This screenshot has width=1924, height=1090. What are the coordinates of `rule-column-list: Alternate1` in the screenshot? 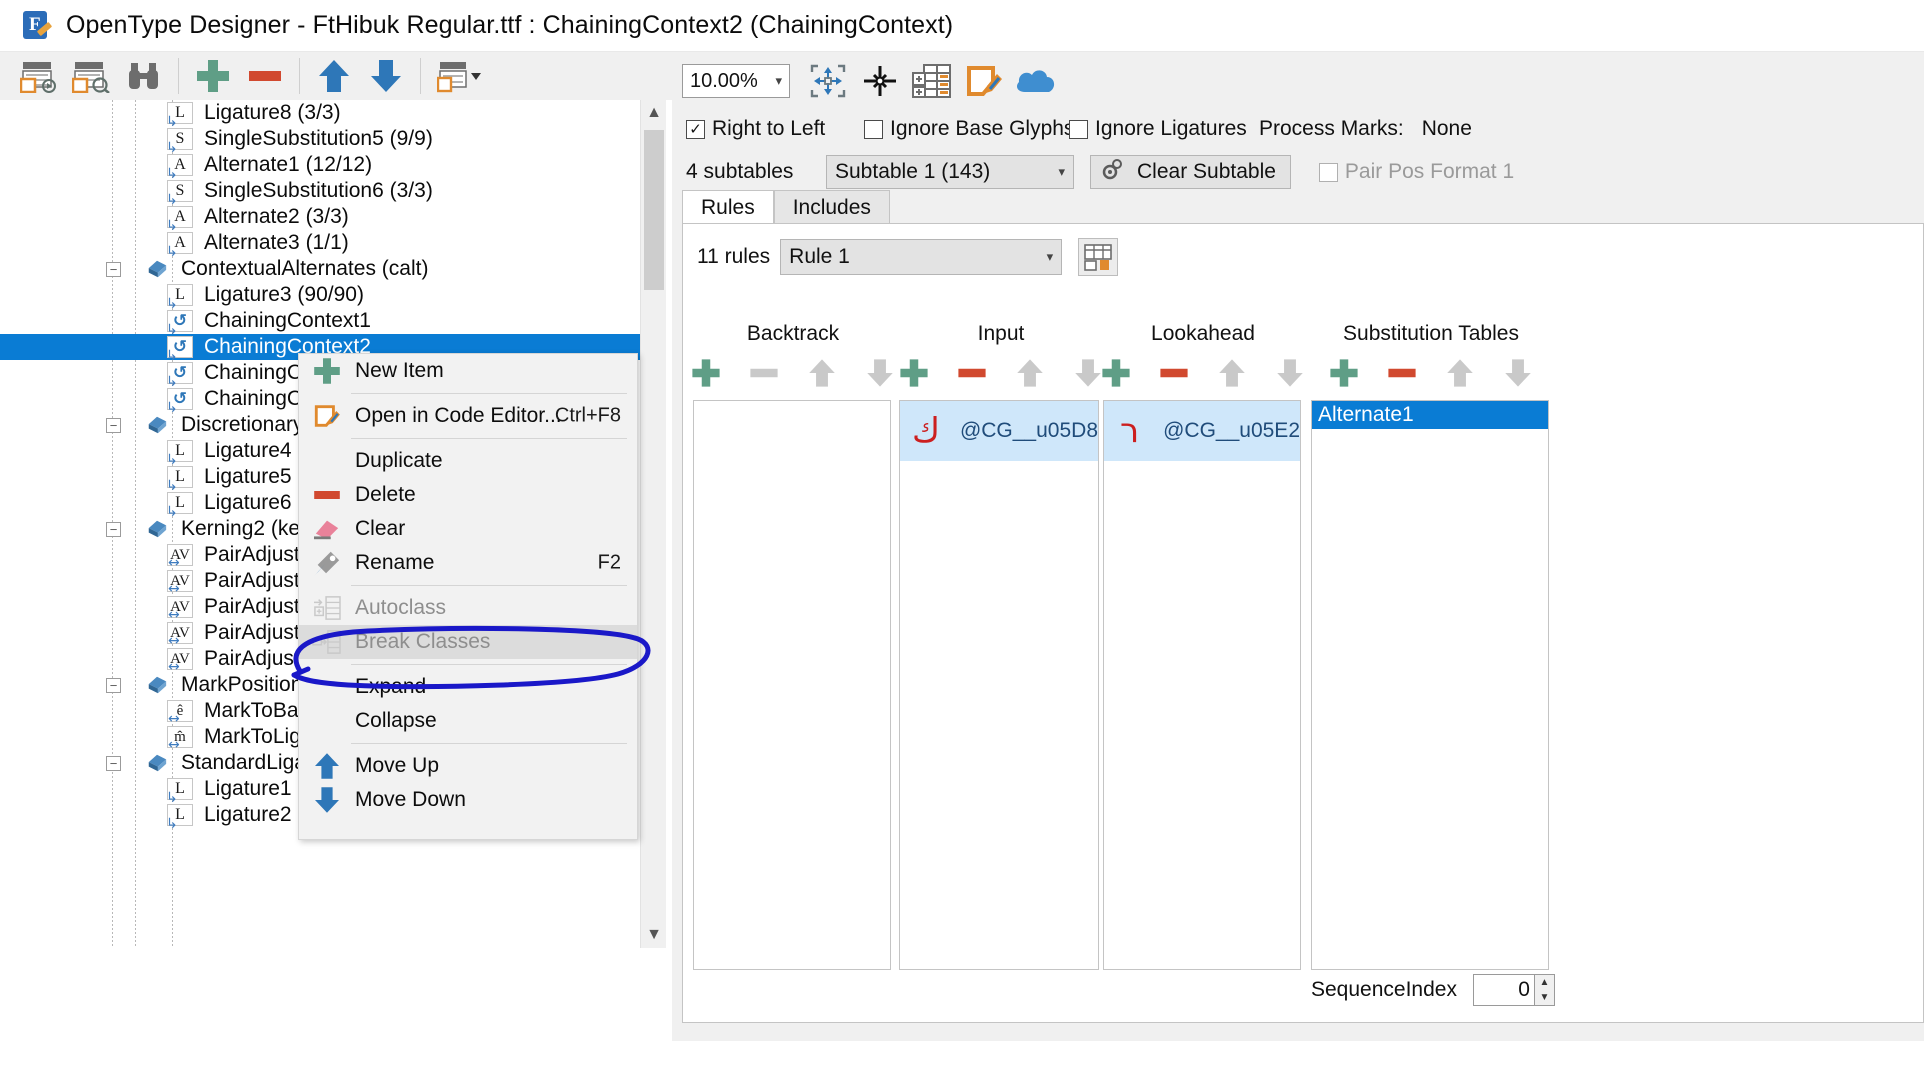 It's located at (1430, 685).